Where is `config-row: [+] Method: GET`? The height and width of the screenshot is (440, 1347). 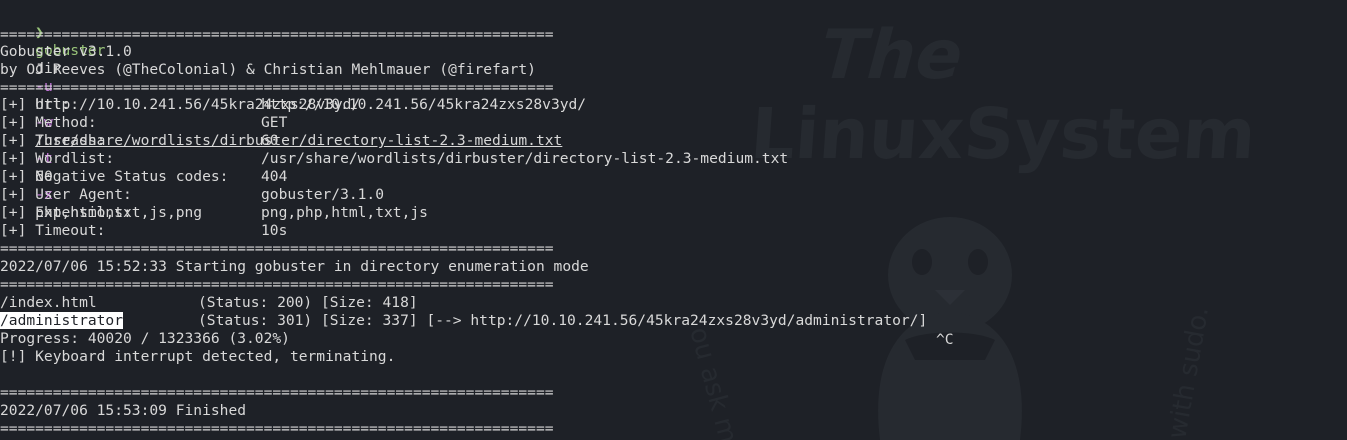
config-row: [+] Method: GET is located at coordinates (143, 123).